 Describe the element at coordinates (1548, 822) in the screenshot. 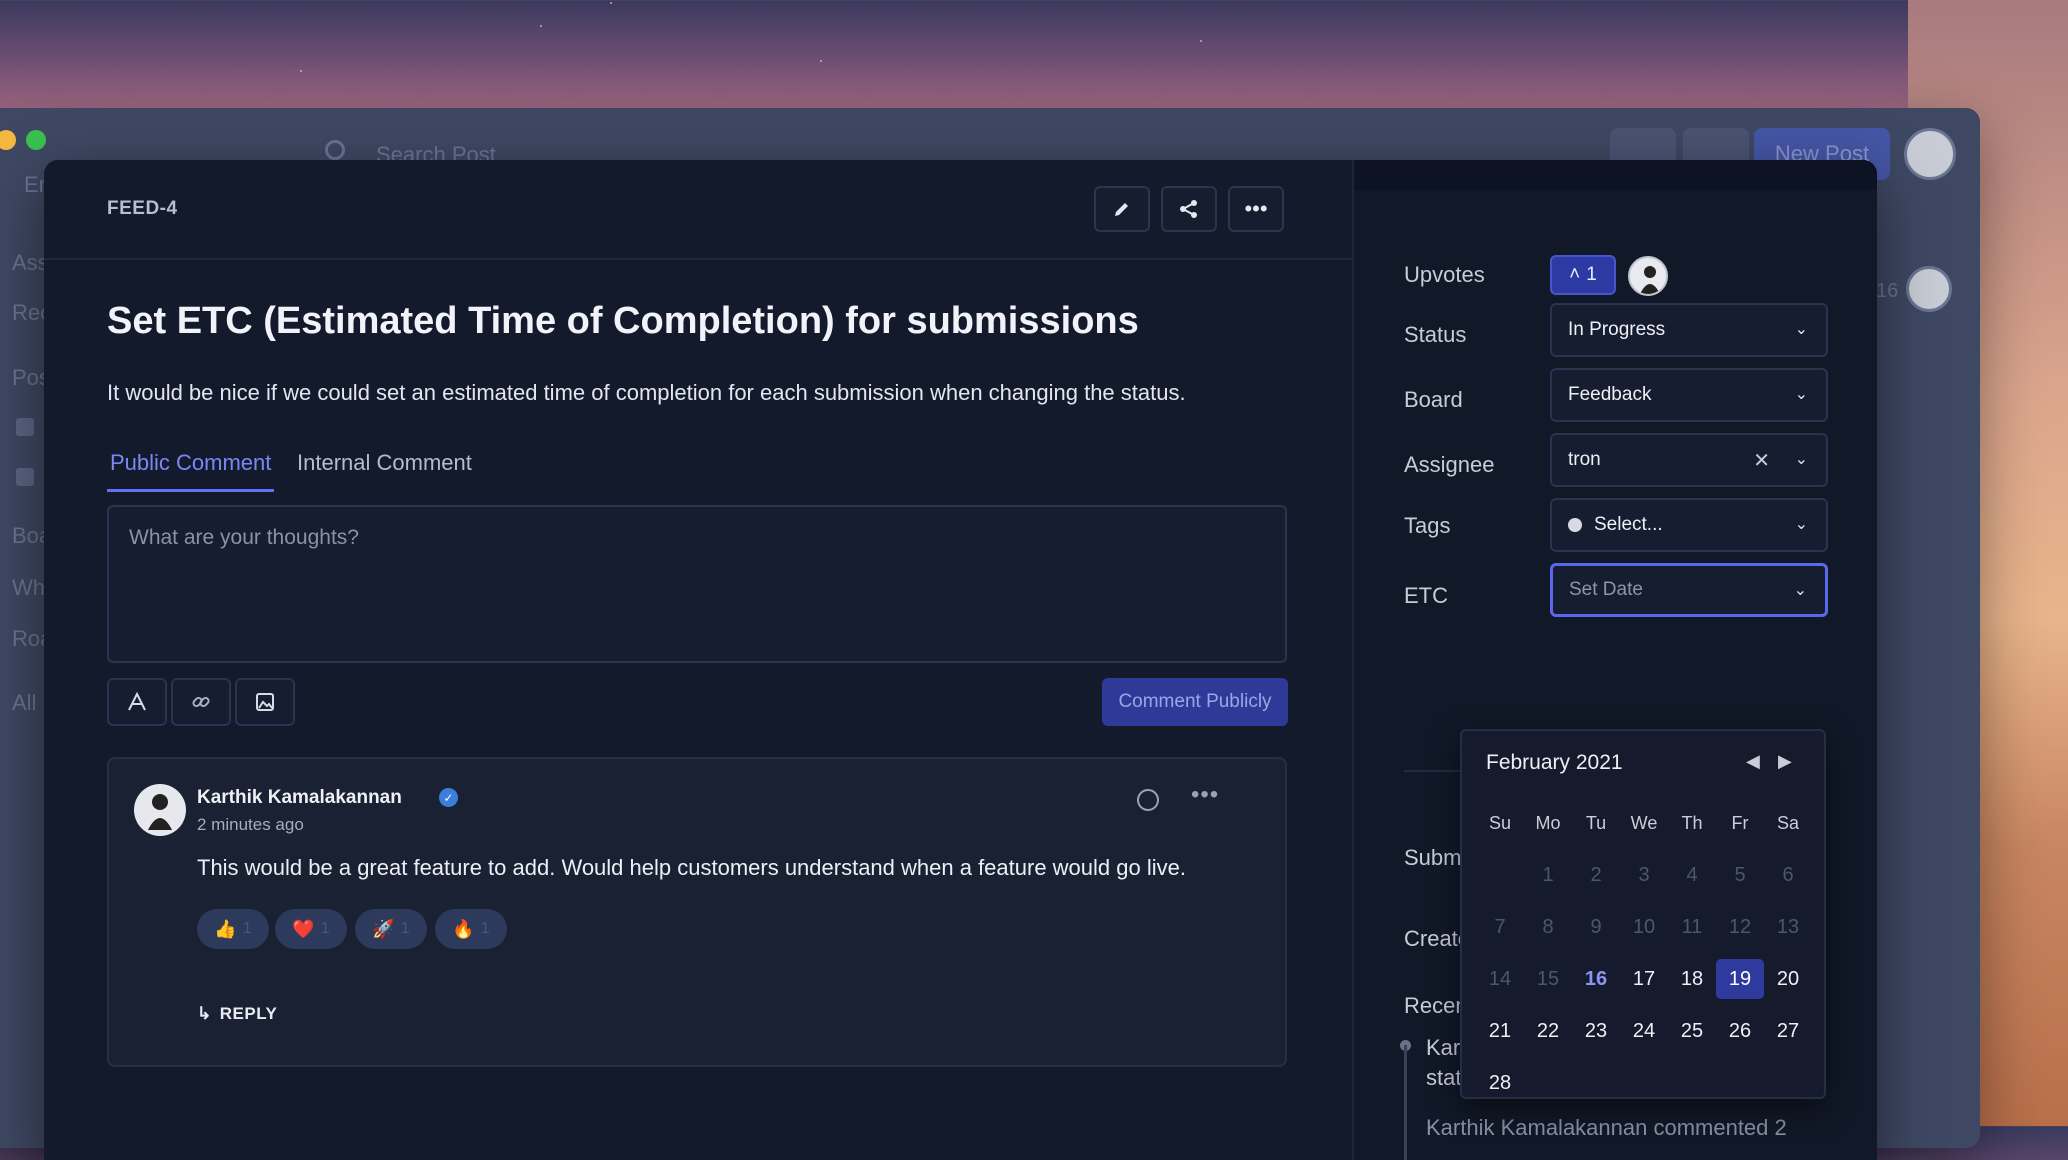

I see `calendar-weekday: Mo` at that location.